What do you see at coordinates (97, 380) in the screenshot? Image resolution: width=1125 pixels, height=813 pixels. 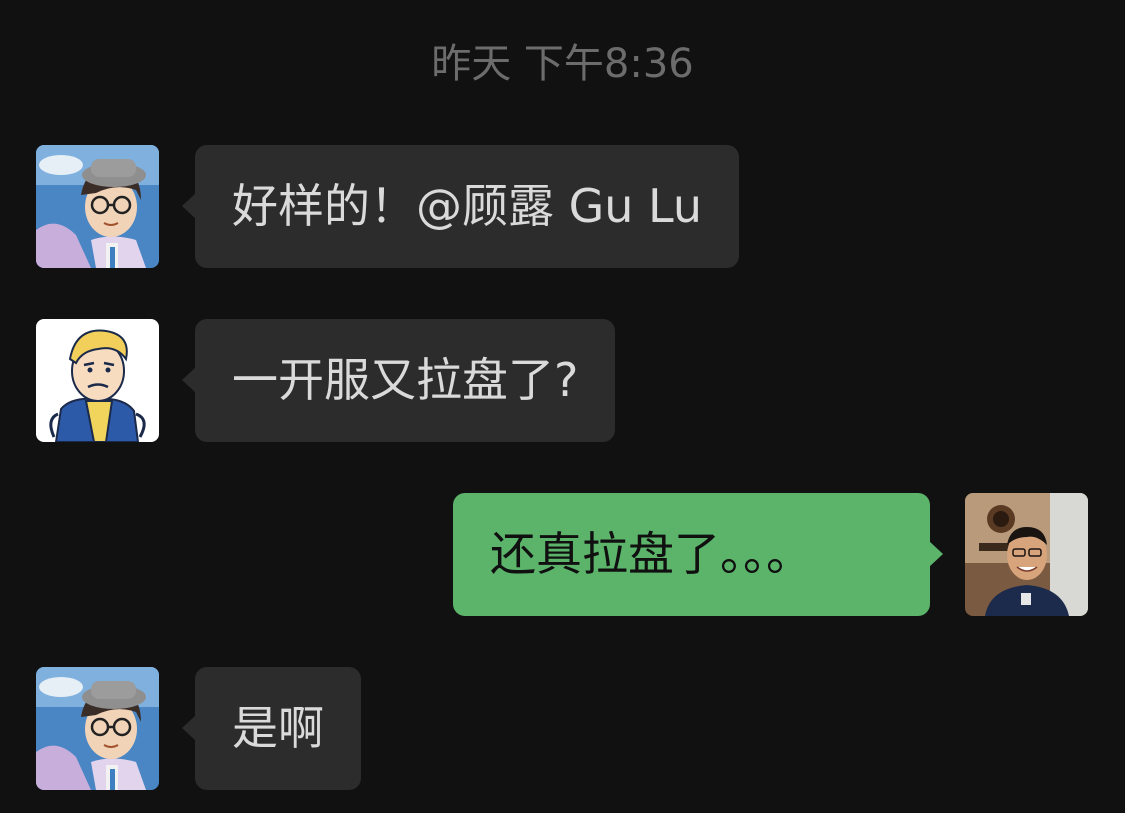 I see `vault-boy-avatar` at bounding box center [97, 380].